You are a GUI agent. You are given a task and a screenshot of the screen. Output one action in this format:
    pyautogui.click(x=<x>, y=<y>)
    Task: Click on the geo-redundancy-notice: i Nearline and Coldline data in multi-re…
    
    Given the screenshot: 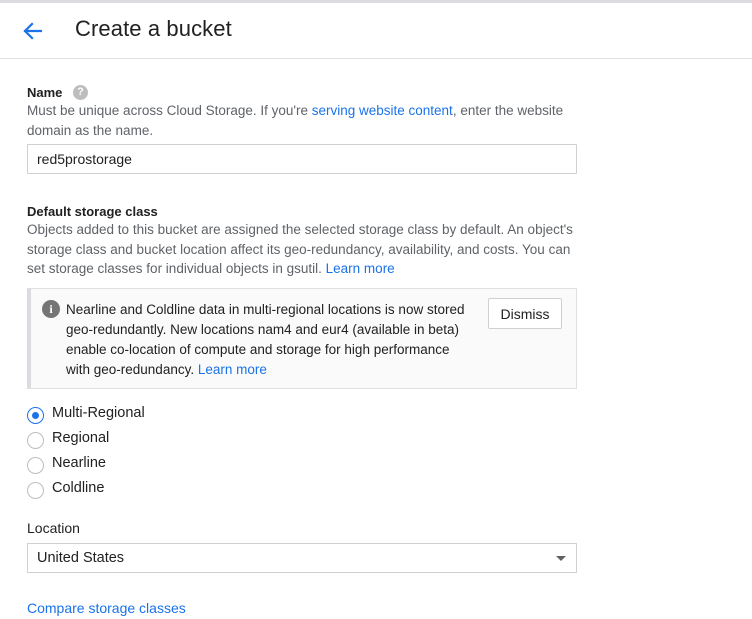 What is the action you would take?
    pyautogui.click(x=302, y=338)
    